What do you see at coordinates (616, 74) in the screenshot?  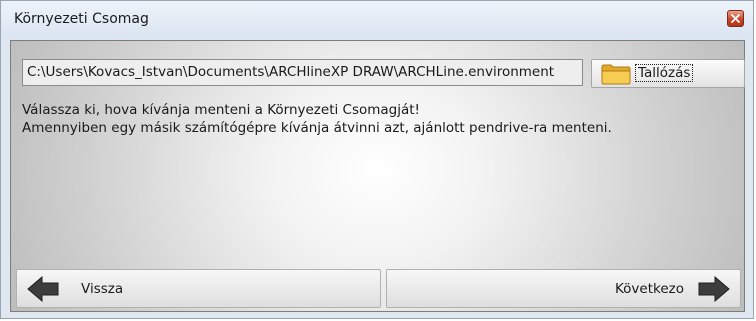 I see `folder-icon` at bounding box center [616, 74].